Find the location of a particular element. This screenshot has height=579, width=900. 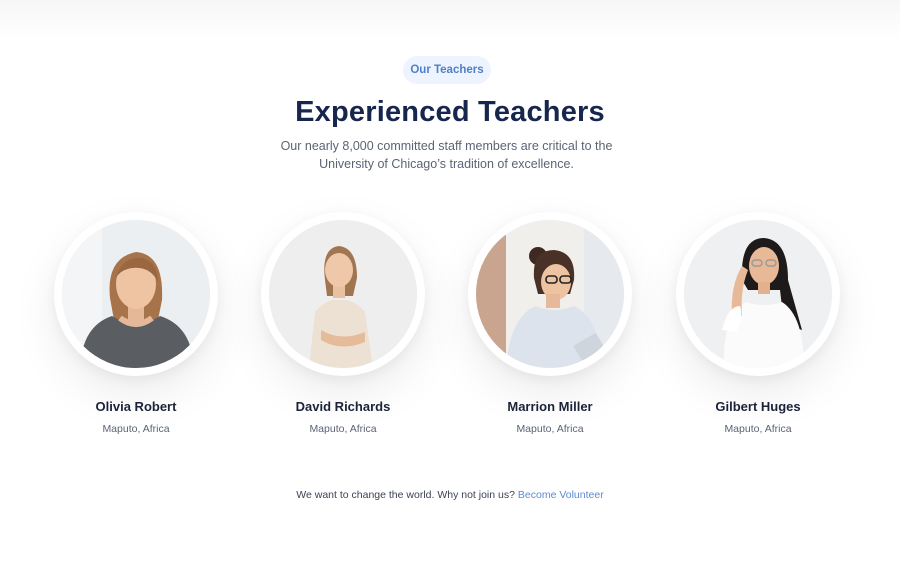

teacher-name: Olivia Robert is located at coordinates (136, 406).